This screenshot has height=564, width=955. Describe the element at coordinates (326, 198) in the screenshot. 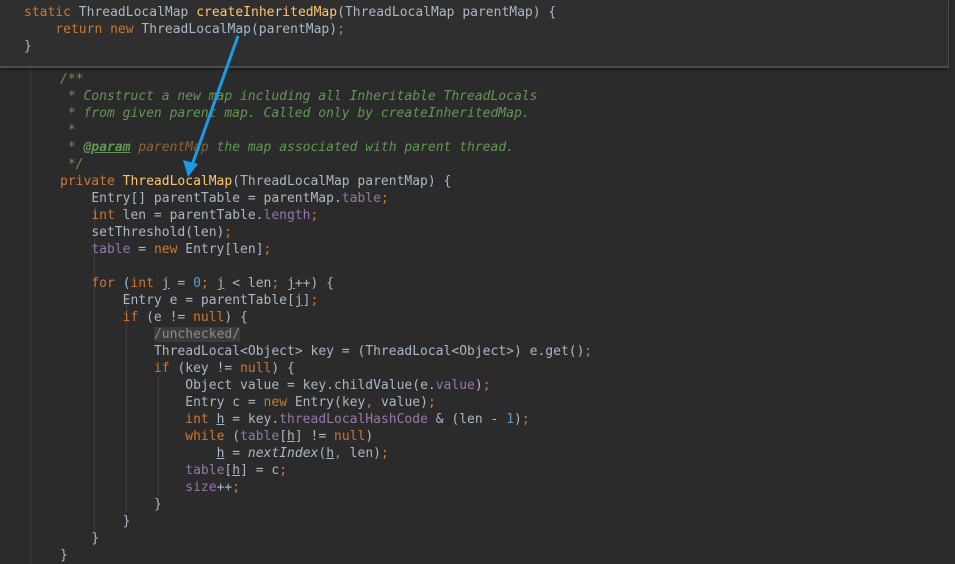

I see `code-line: Entry[] parentTable = parentMap.table;` at that location.